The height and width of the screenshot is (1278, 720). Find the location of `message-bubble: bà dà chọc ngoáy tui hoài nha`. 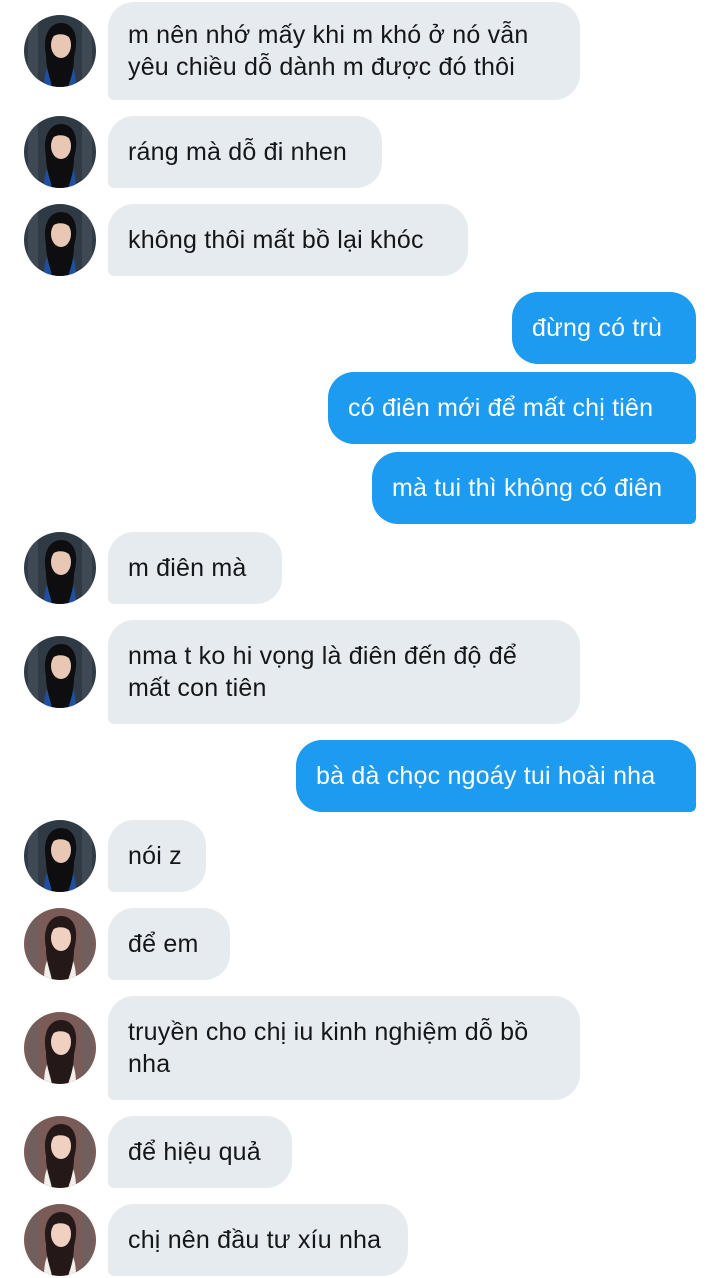

message-bubble: bà dà chọc ngoáy tui hoài nha is located at coordinates (496, 776).